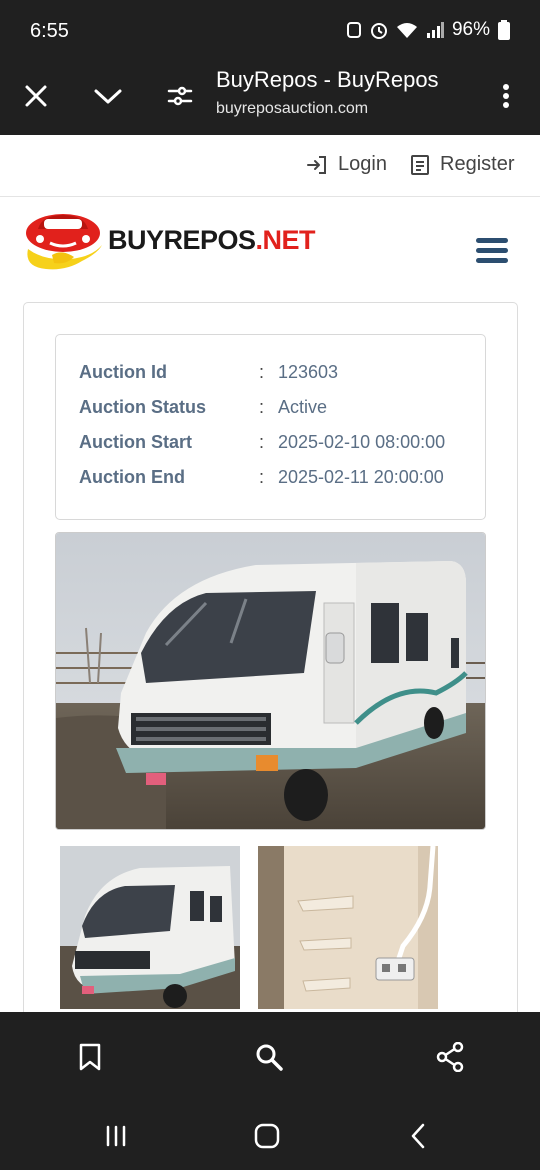  I want to click on car-logo-icon, so click(64, 242).